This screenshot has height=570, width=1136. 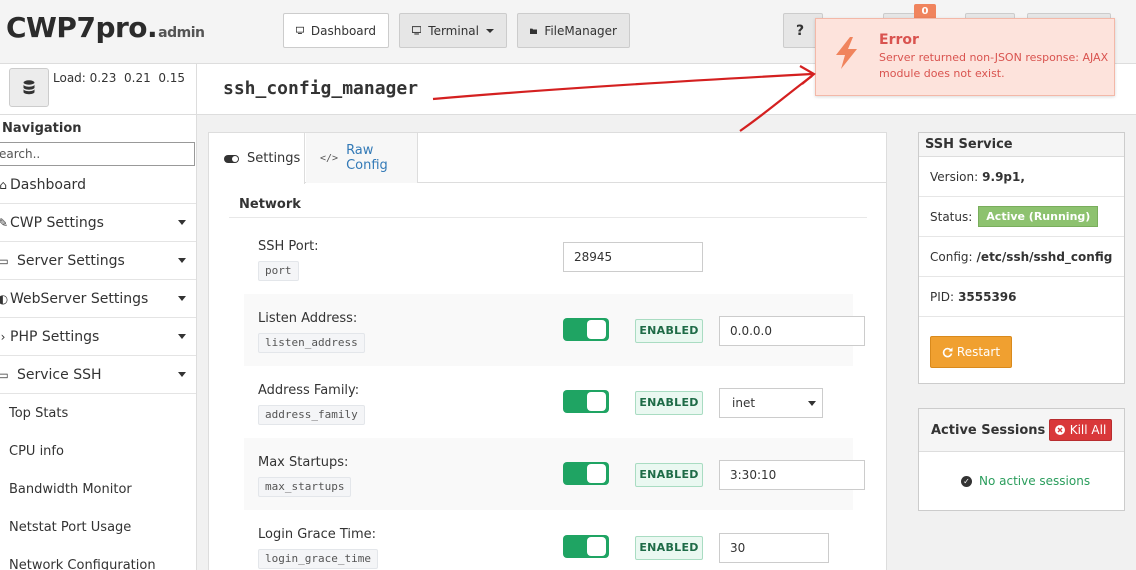 I want to click on code-icon: ›, so click(x=3, y=336).